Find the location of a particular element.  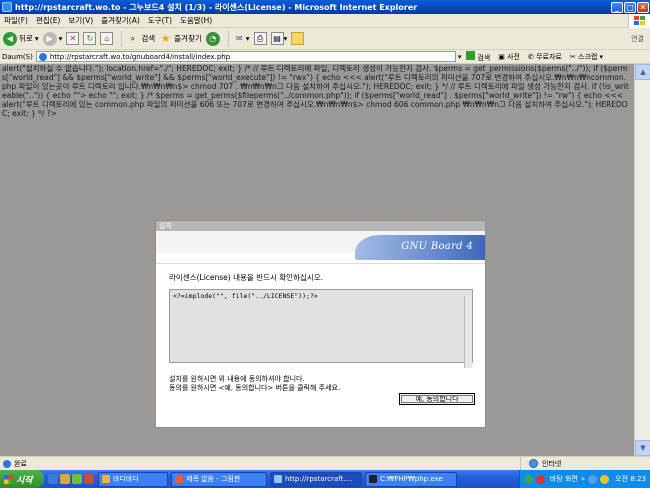

start-label: 시작 is located at coordinates (24, 480).